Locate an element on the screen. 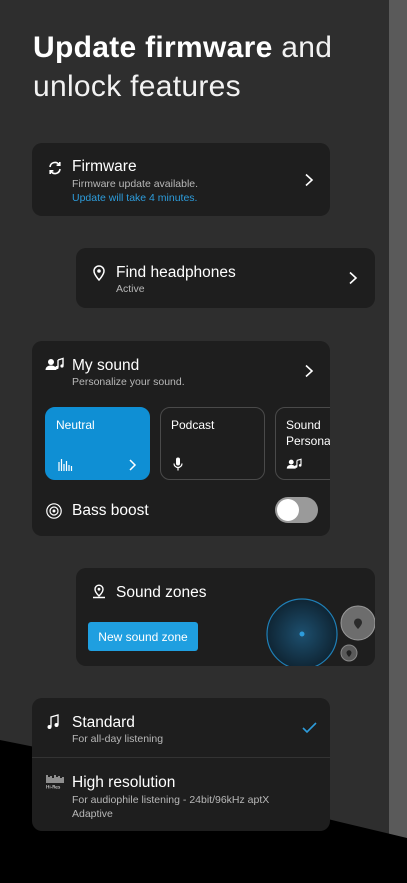  bass-boost-icon is located at coordinates (54, 511).